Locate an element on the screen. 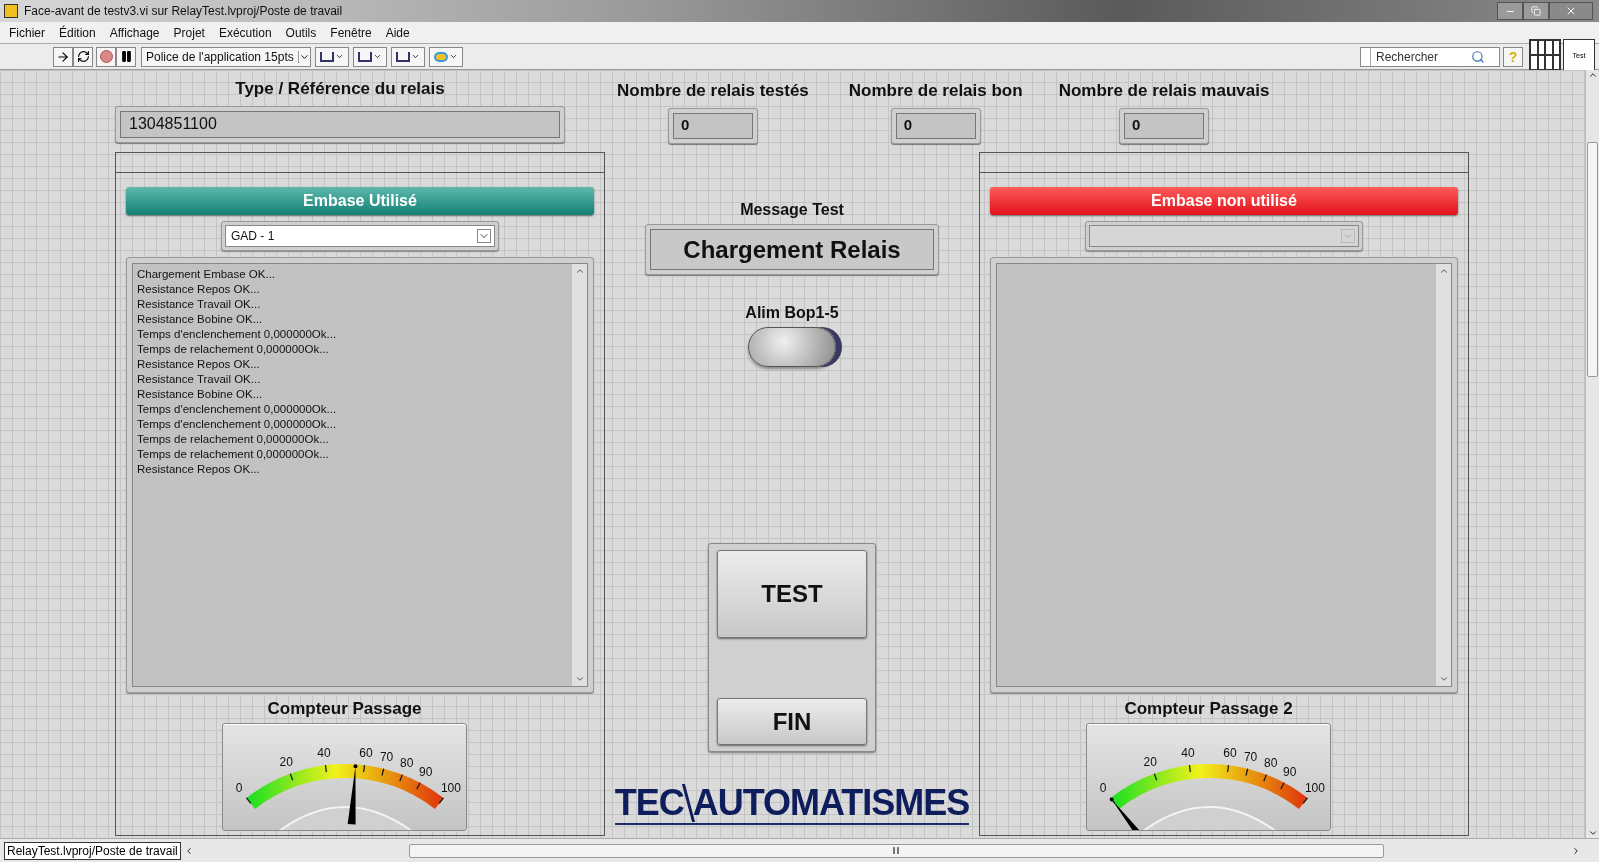 The width and height of the screenshot is (1599, 862). window-title: Face-avant de testv3.vi sur RelayTest.lvproj/Poste de travail is located at coordinates (183, 11).